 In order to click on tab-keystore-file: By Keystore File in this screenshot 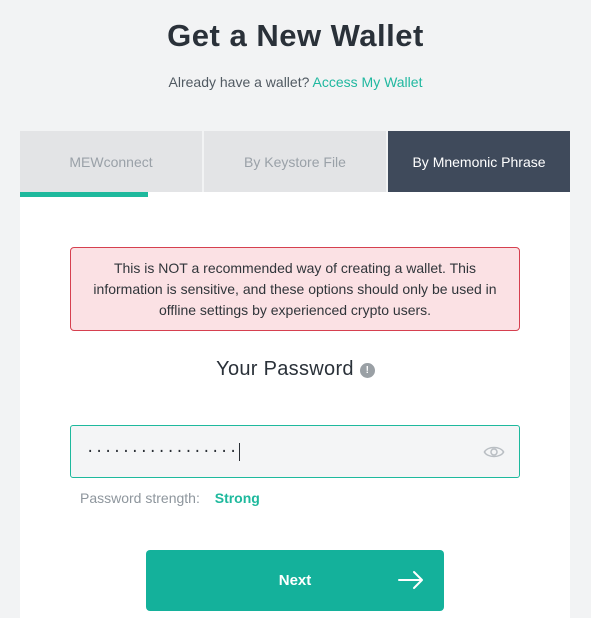, I will do `click(295, 161)`.